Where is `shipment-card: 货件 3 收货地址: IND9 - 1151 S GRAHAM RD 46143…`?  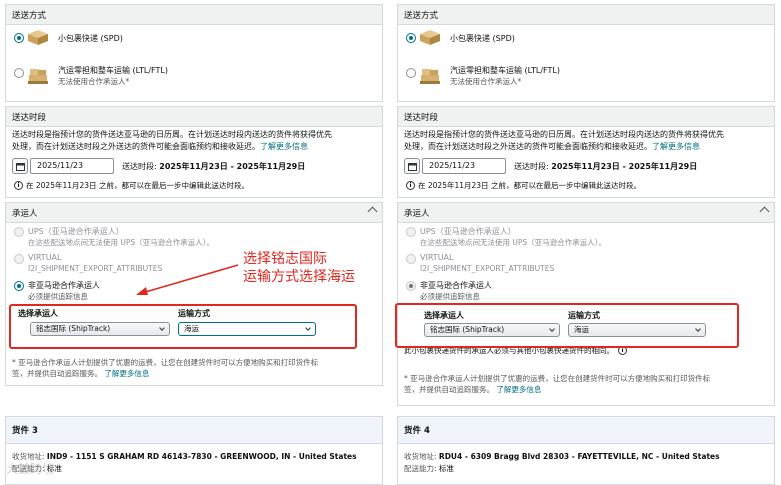
shipment-card: 货件 3 收货地址: IND9 - 1151 S GRAHAM RD 46143… is located at coordinates (194, 450).